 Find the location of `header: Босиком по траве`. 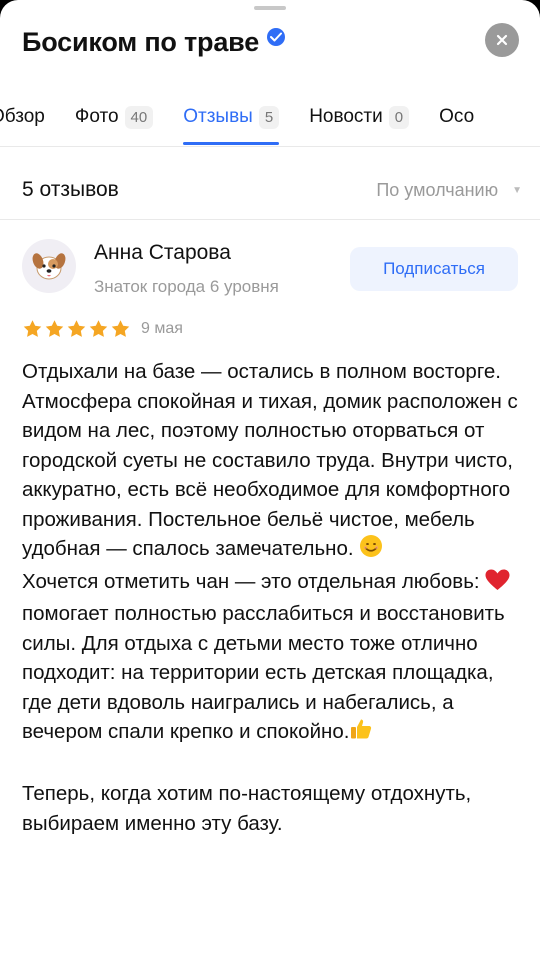

header: Босиком по траве is located at coordinates (154, 42).